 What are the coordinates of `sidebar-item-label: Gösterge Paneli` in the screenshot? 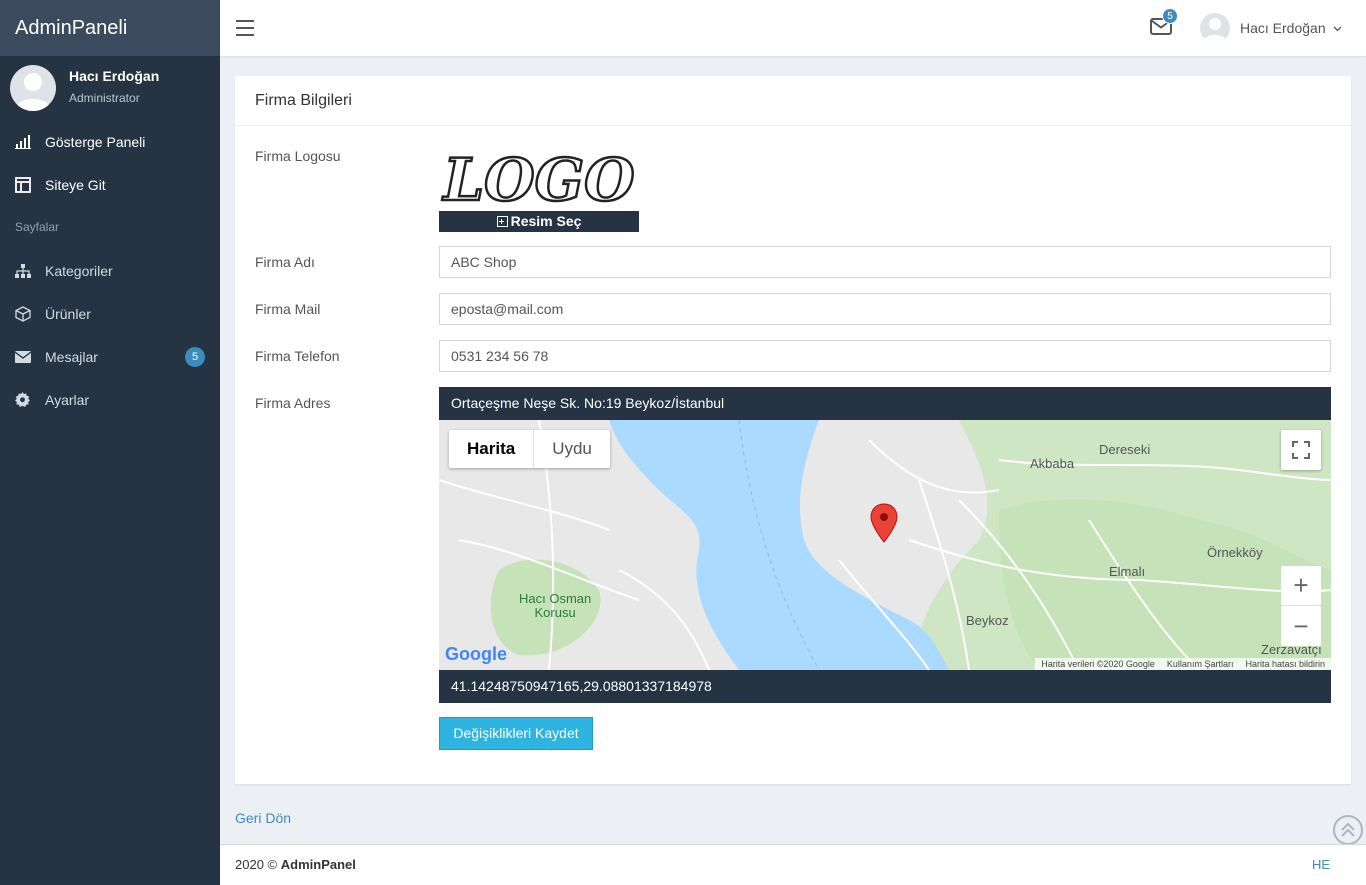 It's located at (95, 141).